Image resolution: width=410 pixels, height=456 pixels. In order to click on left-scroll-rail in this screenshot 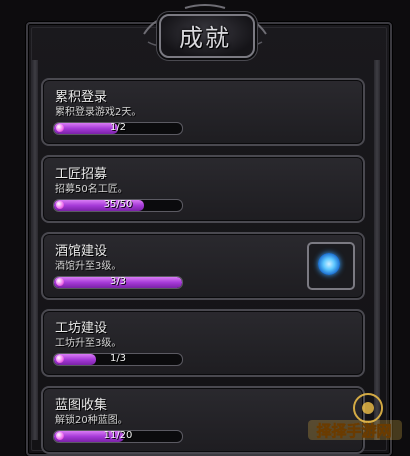, I will do `click(35, 250)`.